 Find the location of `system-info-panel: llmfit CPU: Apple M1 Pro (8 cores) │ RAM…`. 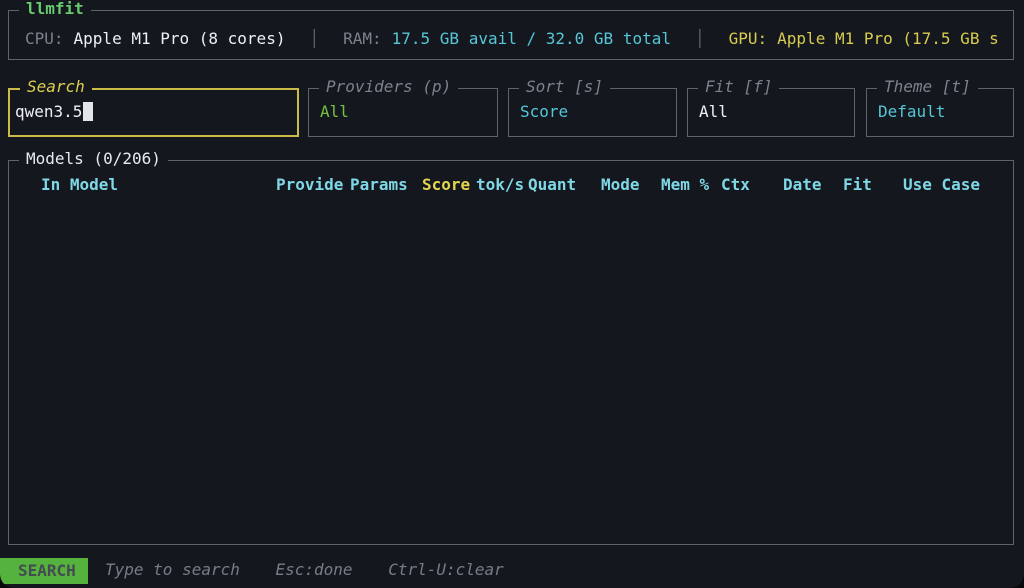

system-info-panel: llmfit CPU: Apple M1 Pro (8 cores) │ RAM… is located at coordinates (511, 30).